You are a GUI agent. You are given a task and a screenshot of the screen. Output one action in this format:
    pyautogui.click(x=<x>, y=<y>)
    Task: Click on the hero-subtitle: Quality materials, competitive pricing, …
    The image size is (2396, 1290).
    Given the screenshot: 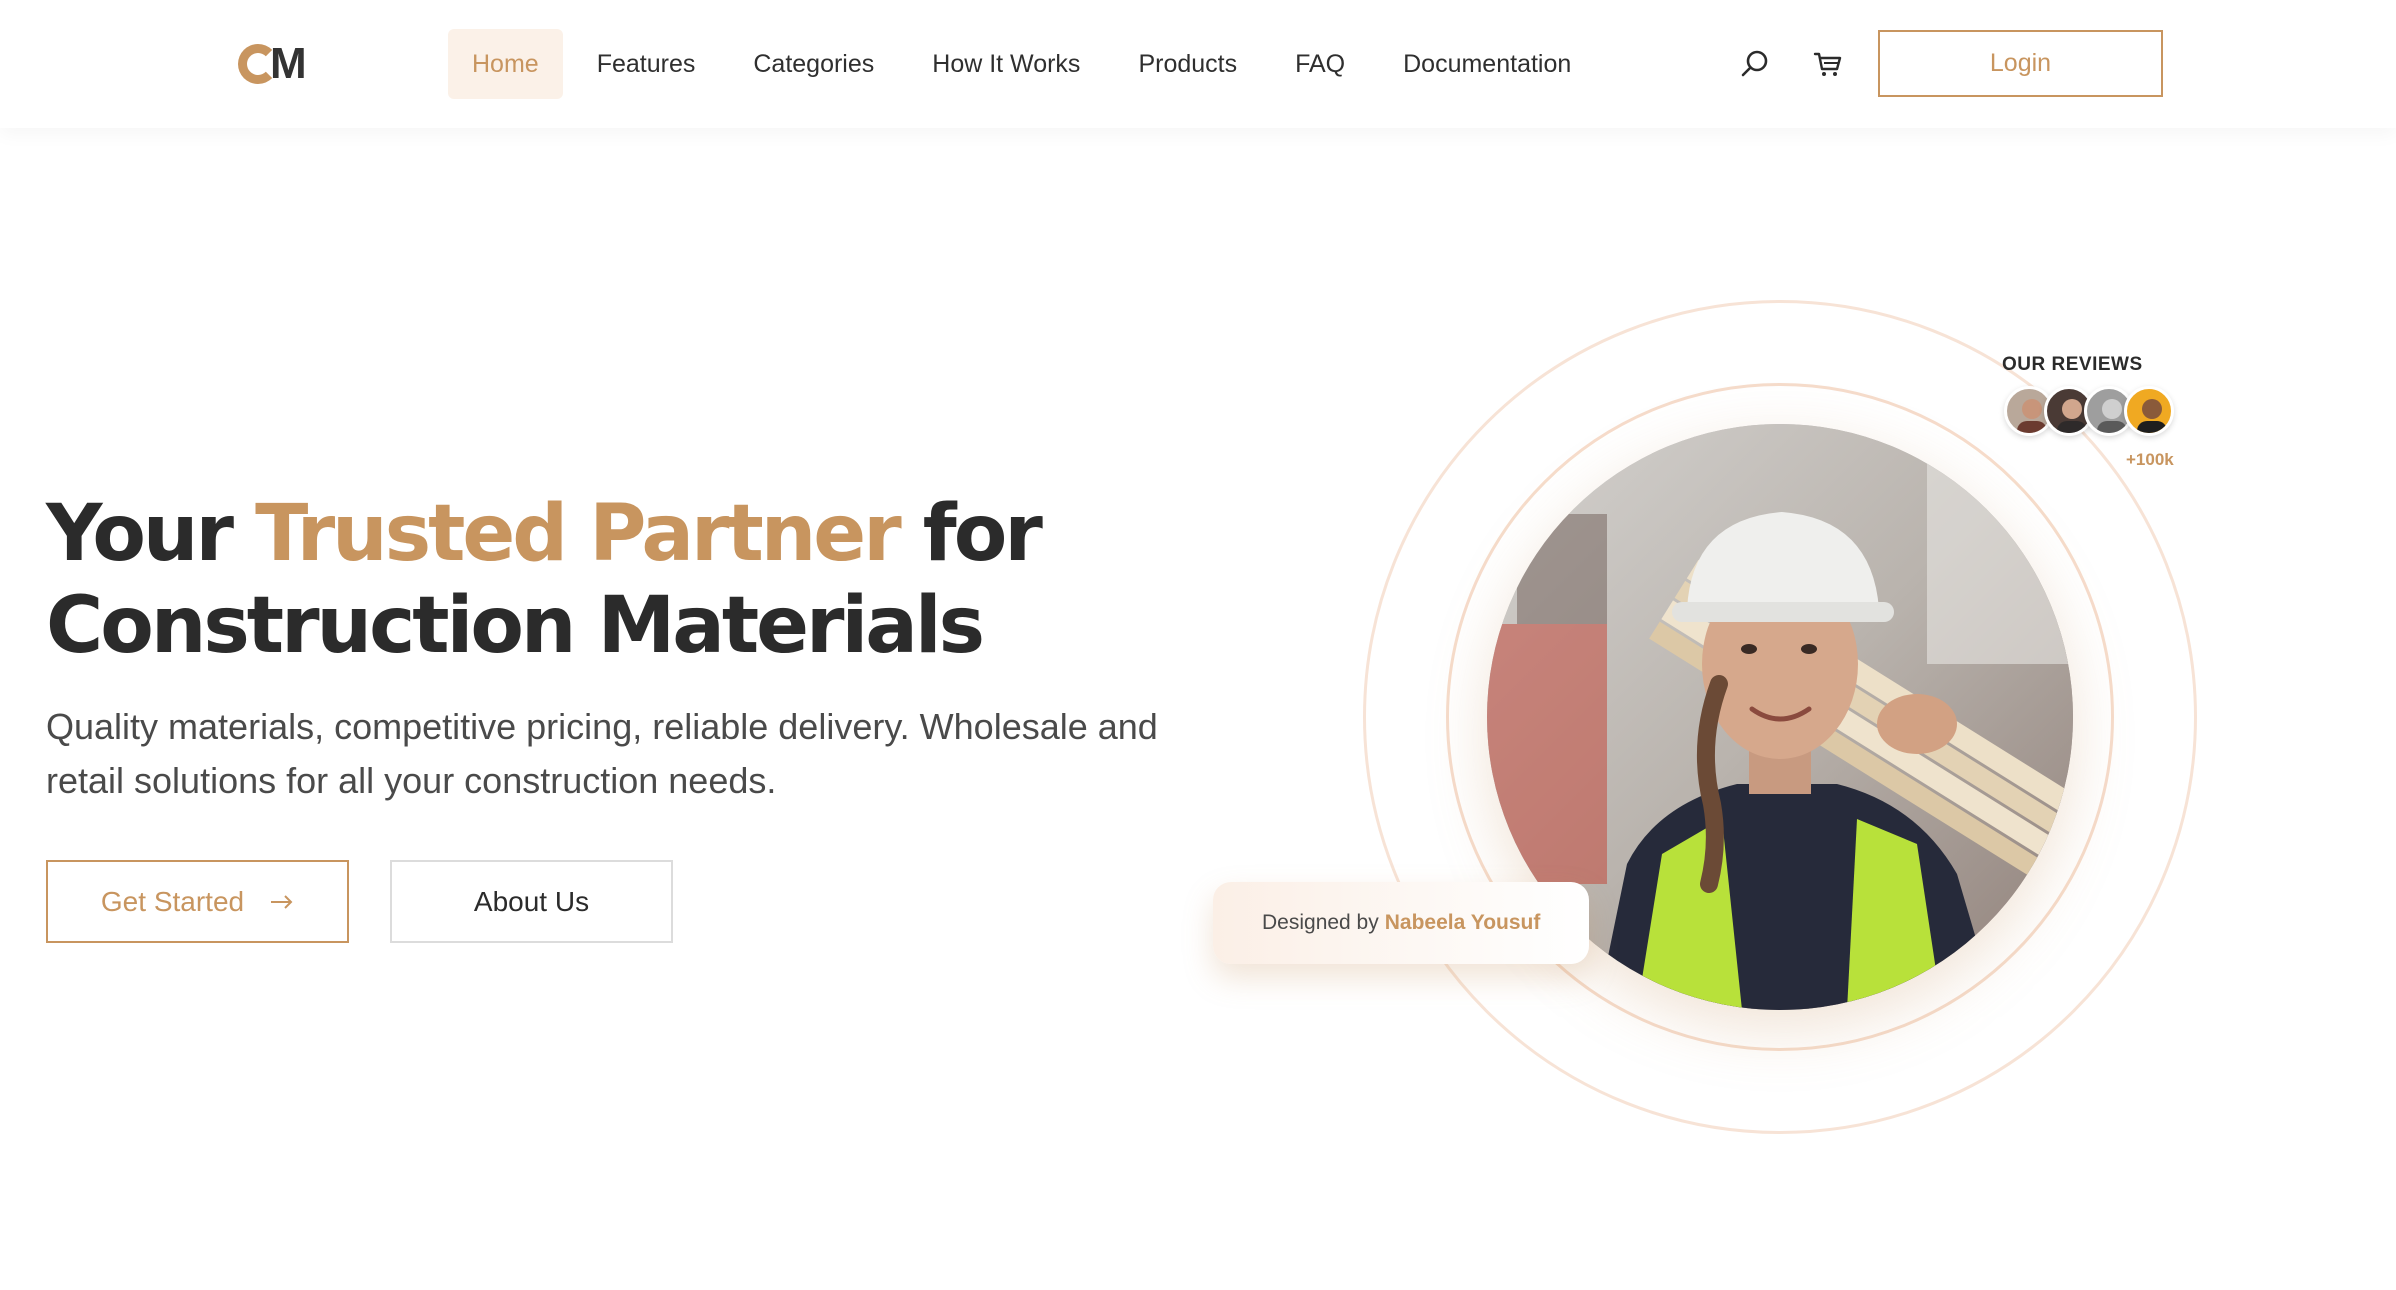 What is the action you would take?
    pyautogui.click(x=602, y=753)
    